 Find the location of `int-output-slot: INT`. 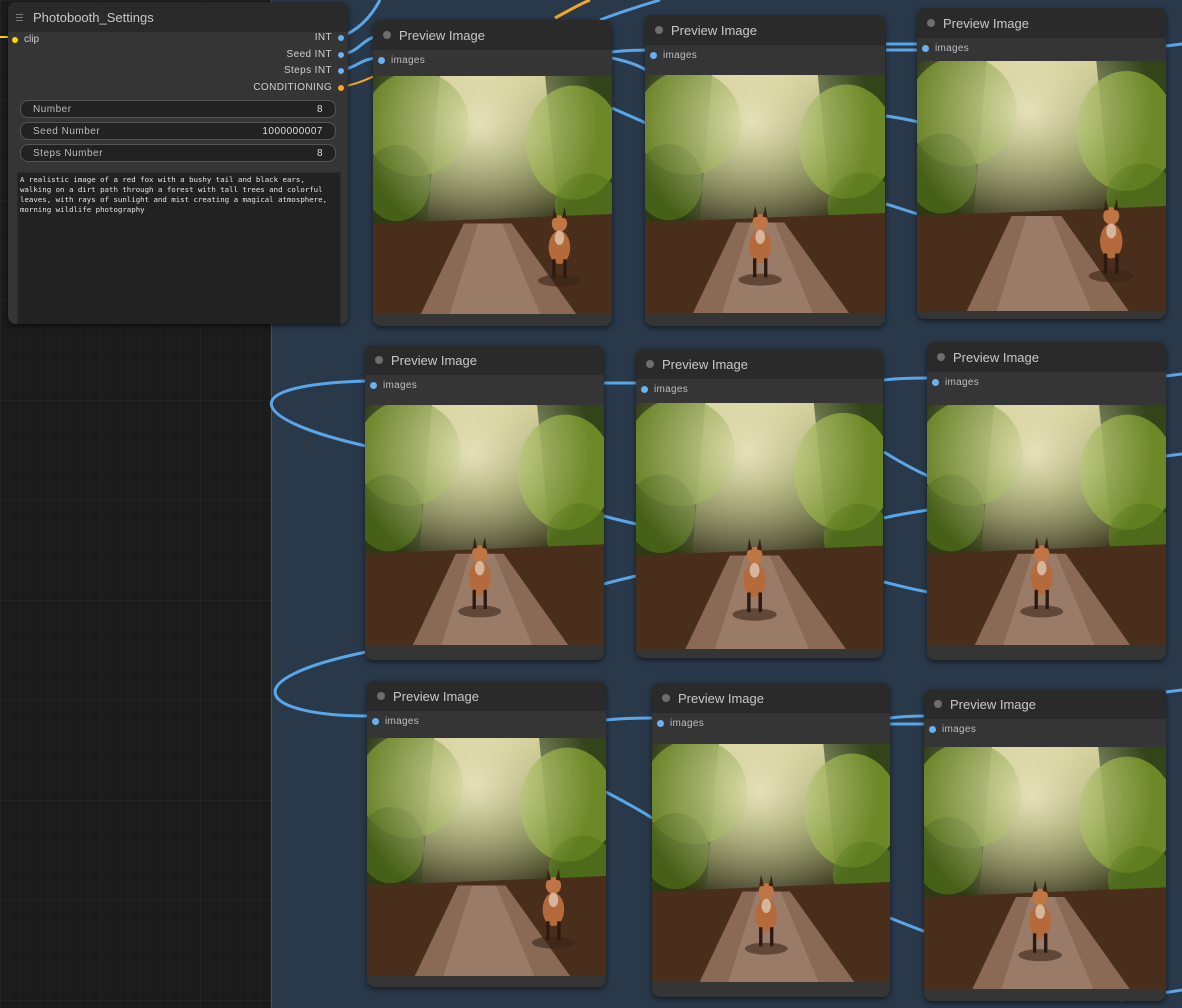

int-output-slot: INT is located at coordinates (329, 37).